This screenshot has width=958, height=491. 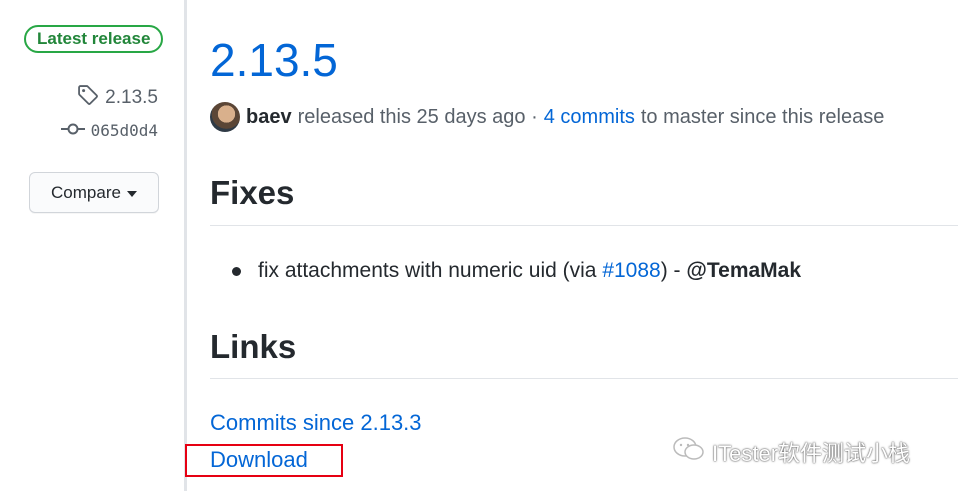 I want to click on links-heading: Links, so click(x=253, y=346).